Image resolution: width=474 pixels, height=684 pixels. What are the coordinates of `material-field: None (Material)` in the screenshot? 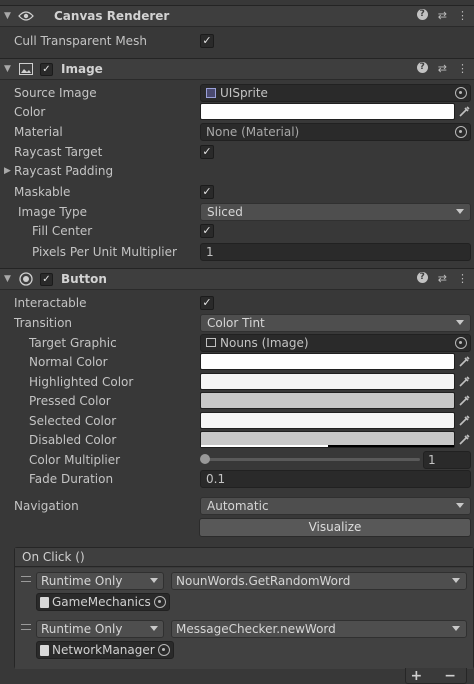 It's located at (335, 131).